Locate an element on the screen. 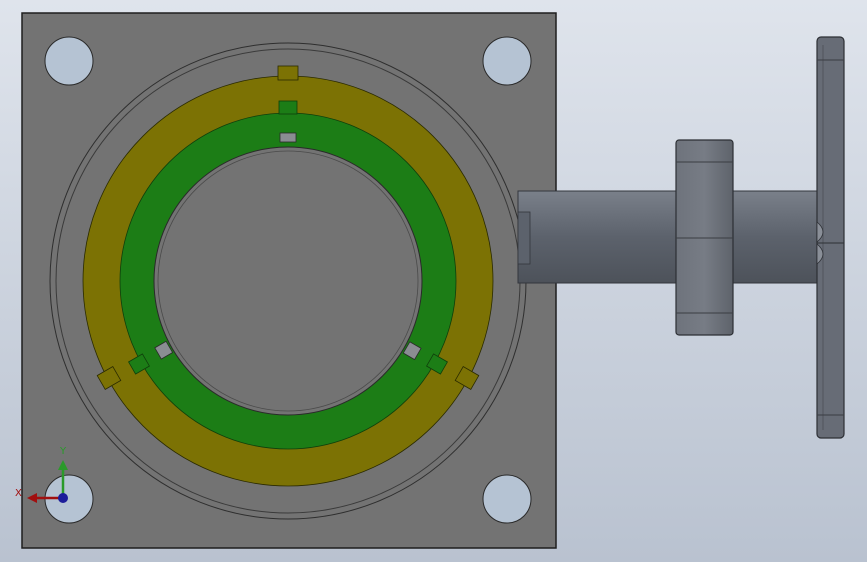 Image resolution: width=867 pixels, height=562 pixels. mounting-hole-bottom-right is located at coordinates (507, 499).